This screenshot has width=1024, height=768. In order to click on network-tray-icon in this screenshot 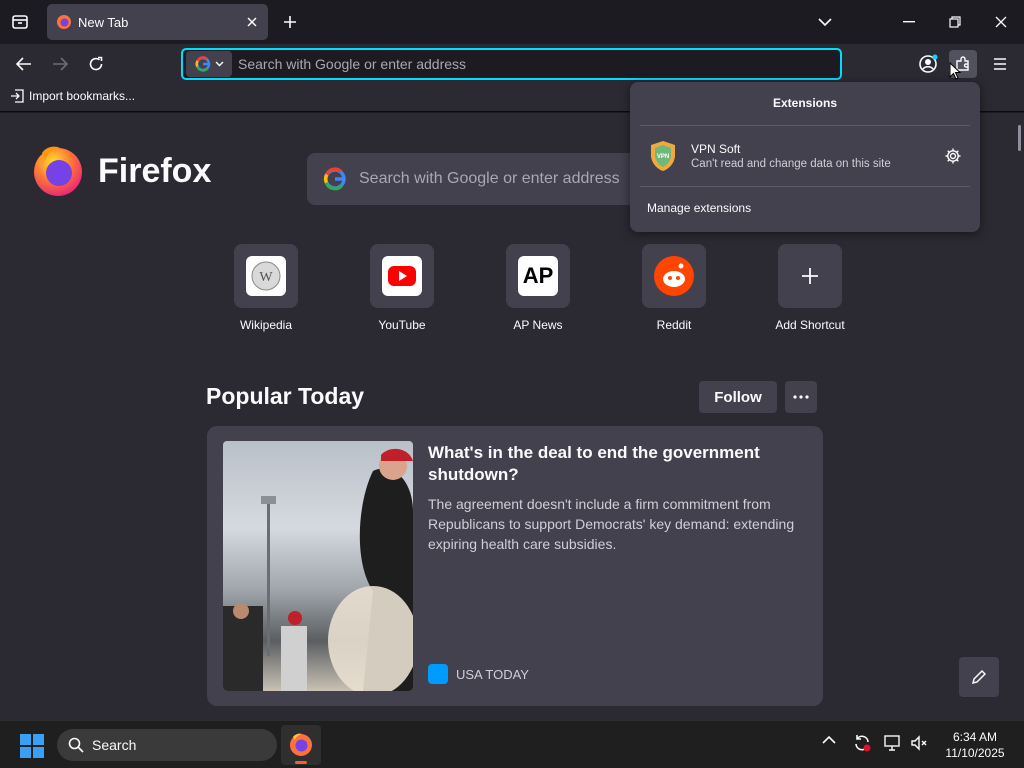, I will do `click(893, 743)`.